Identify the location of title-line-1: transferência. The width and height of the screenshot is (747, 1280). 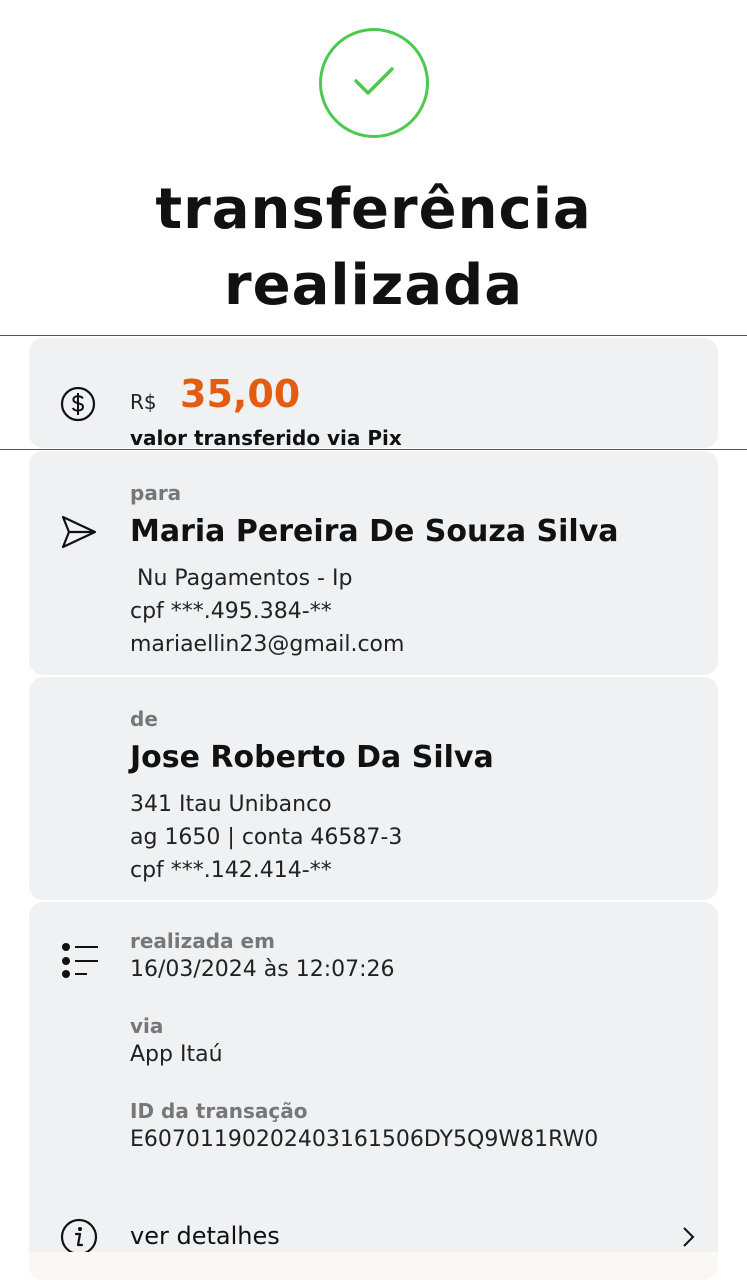
(373, 209).